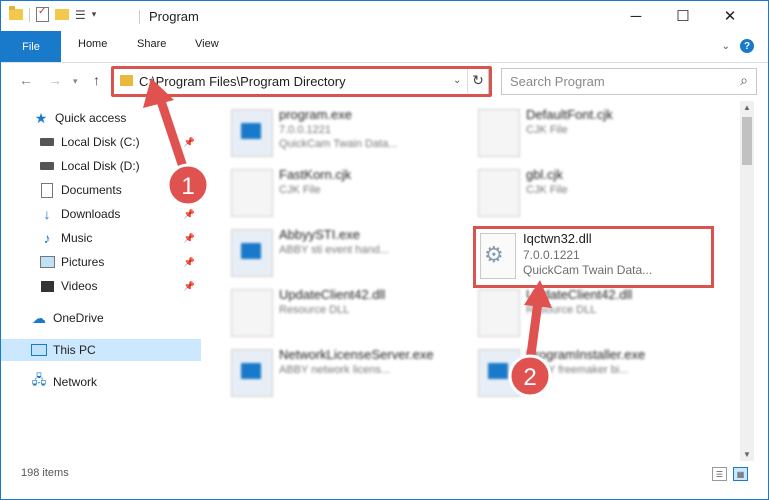  I want to click on expand-ribbon-icon: ⌄, so click(726, 46).